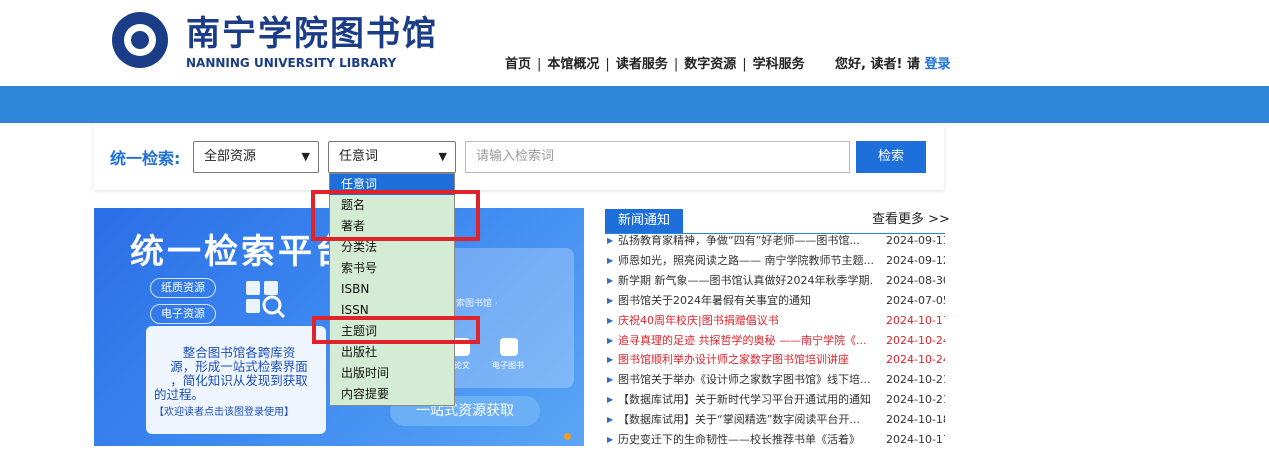 Image resolution: width=1269 pixels, height=460 pixels. What do you see at coordinates (893, 64) in the screenshot?
I see `user-greeting: 您好, 读者! 请 登录` at bounding box center [893, 64].